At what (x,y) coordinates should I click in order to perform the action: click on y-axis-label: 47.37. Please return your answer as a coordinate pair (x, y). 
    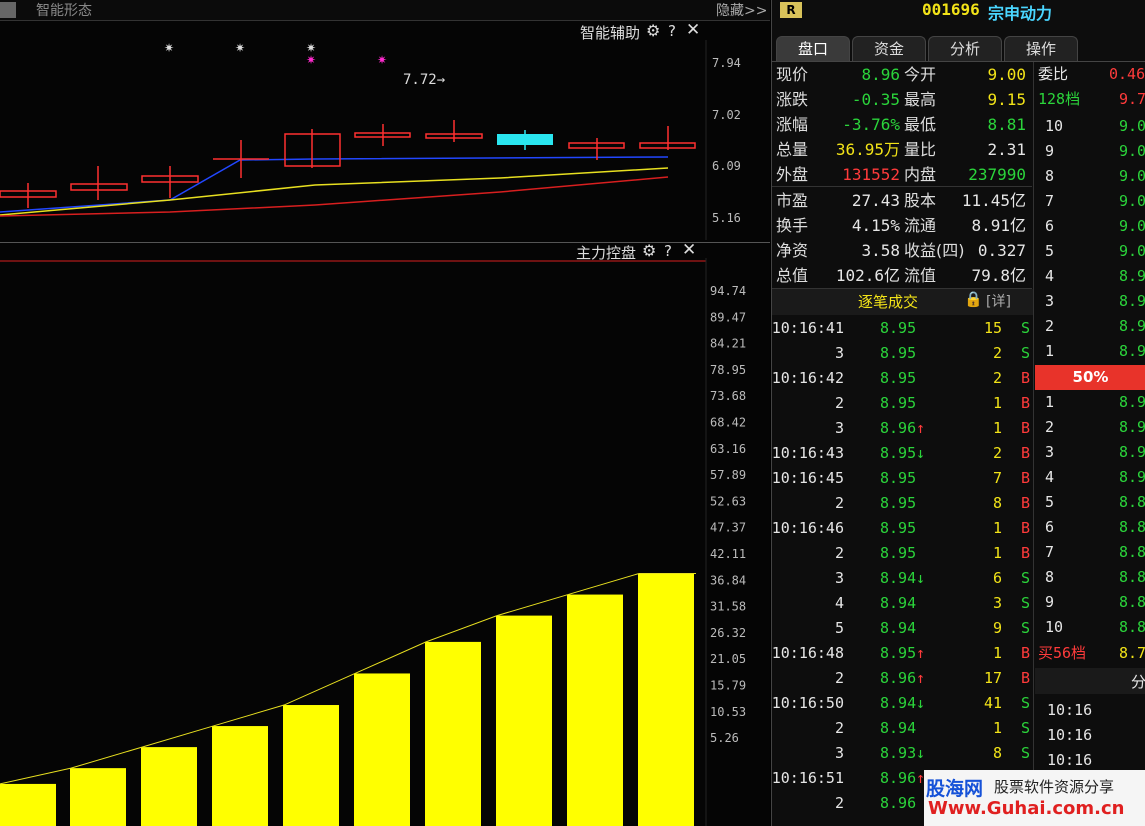
    Looking at the image, I should click on (728, 528).